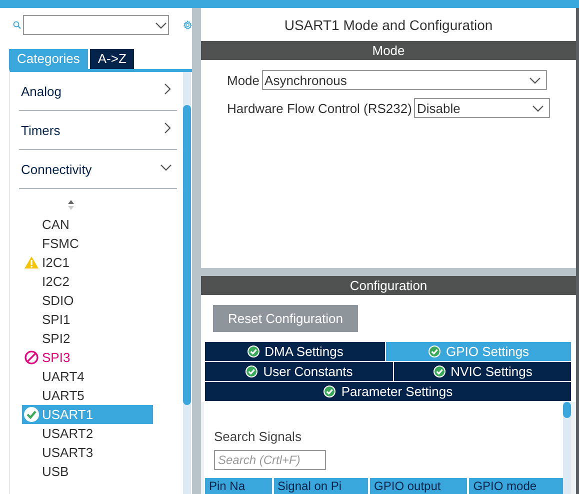  Describe the element at coordinates (295, 351) in the screenshot. I see `settings-tab: DMA Settings` at that location.